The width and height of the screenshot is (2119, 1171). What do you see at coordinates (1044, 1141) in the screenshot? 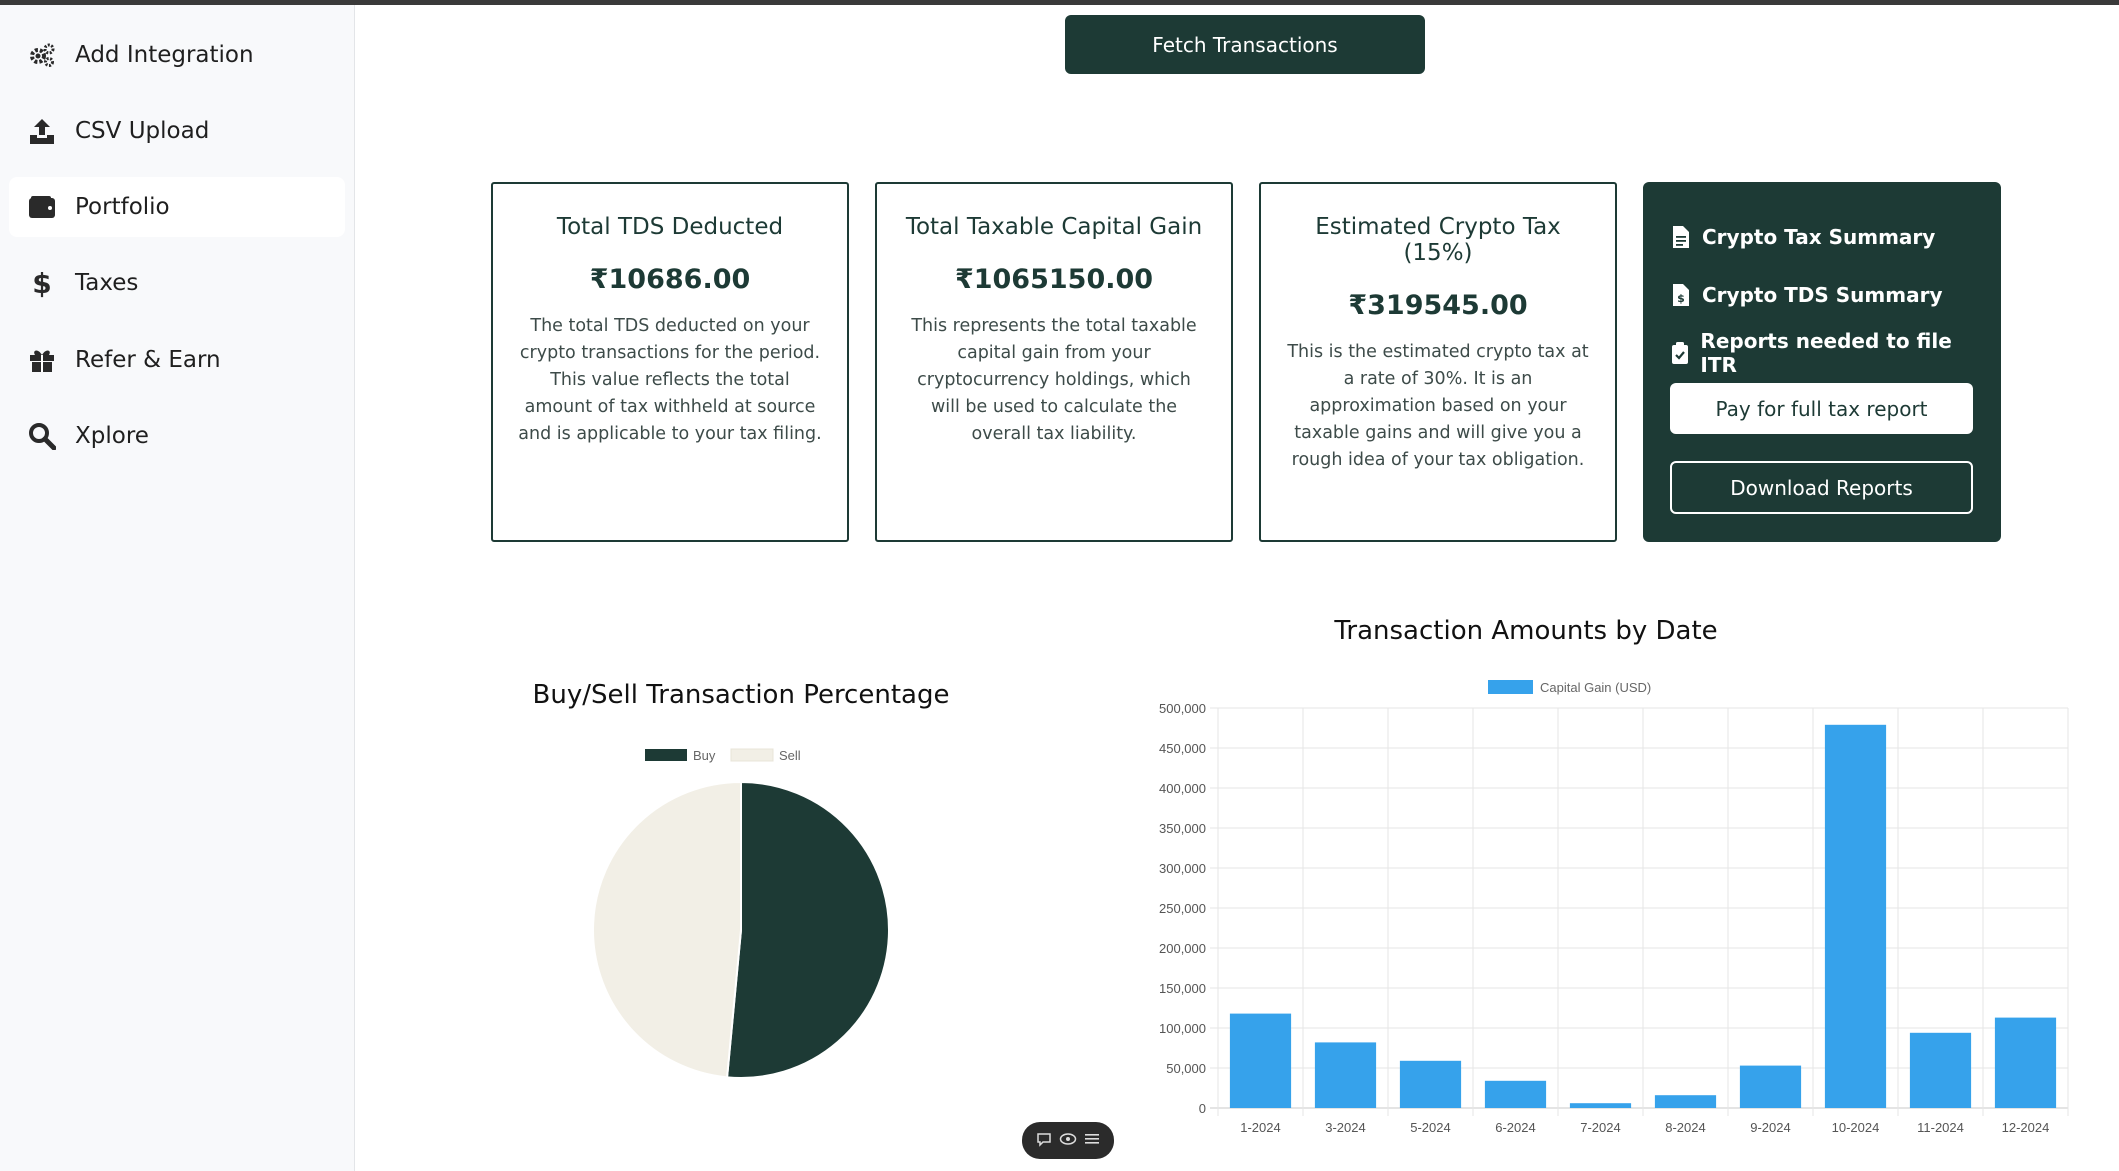
I see `chat-icon` at bounding box center [1044, 1141].